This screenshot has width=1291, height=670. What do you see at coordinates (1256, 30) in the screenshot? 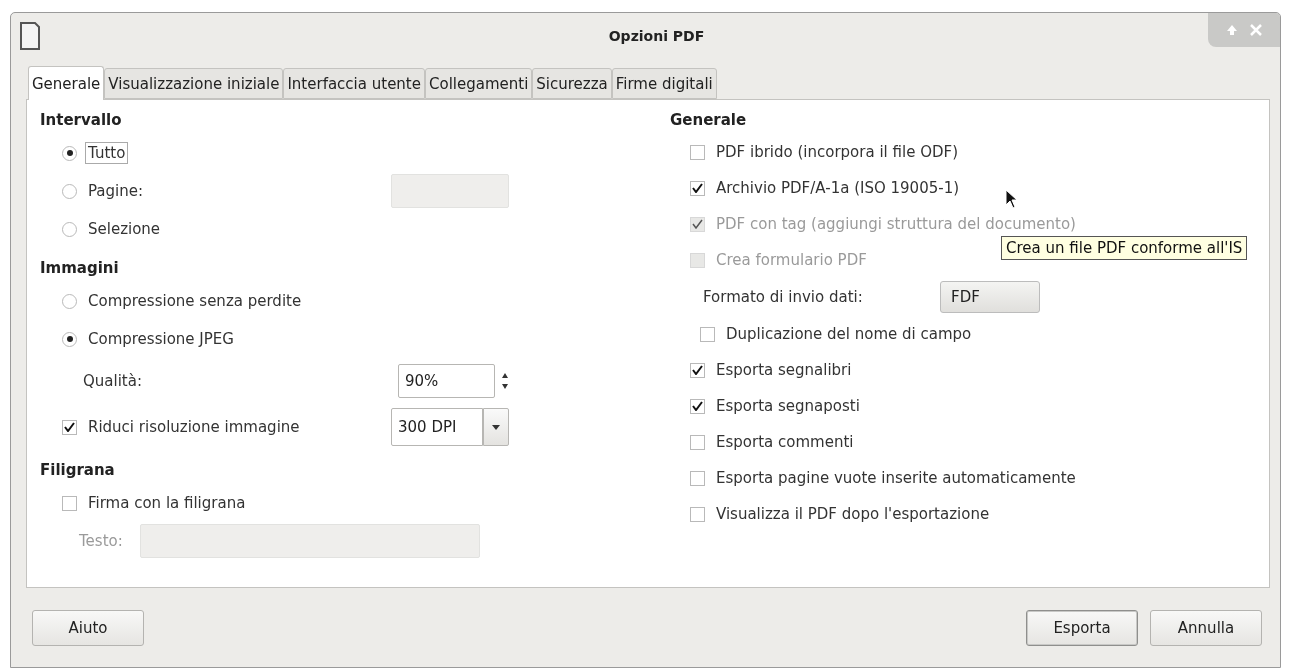
I see `close-icon` at bounding box center [1256, 30].